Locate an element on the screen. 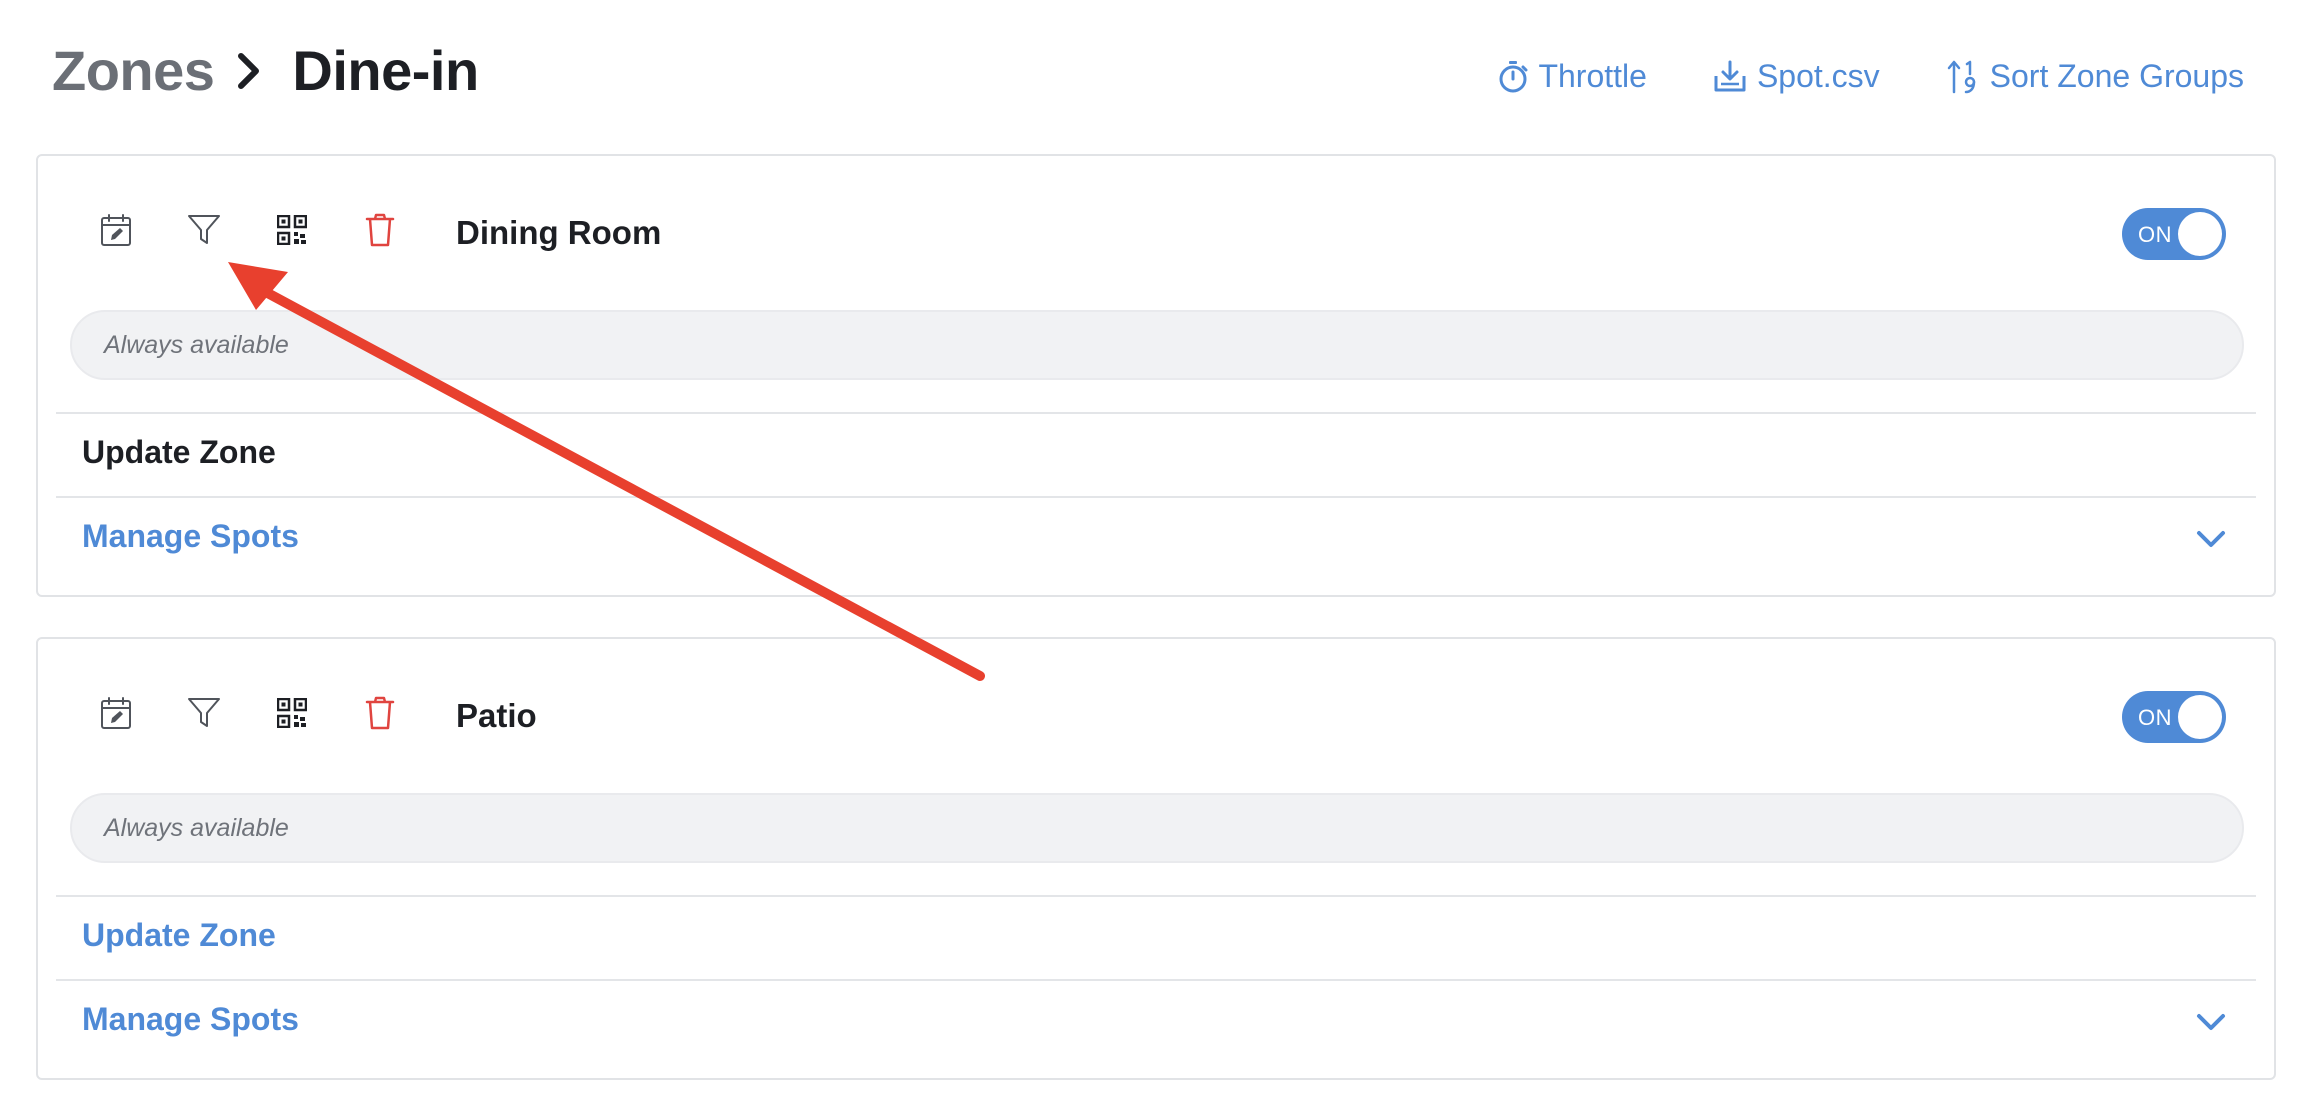 This screenshot has height=1096, width=2310. page-title: Dine-in is located at coordinates (385, 70).